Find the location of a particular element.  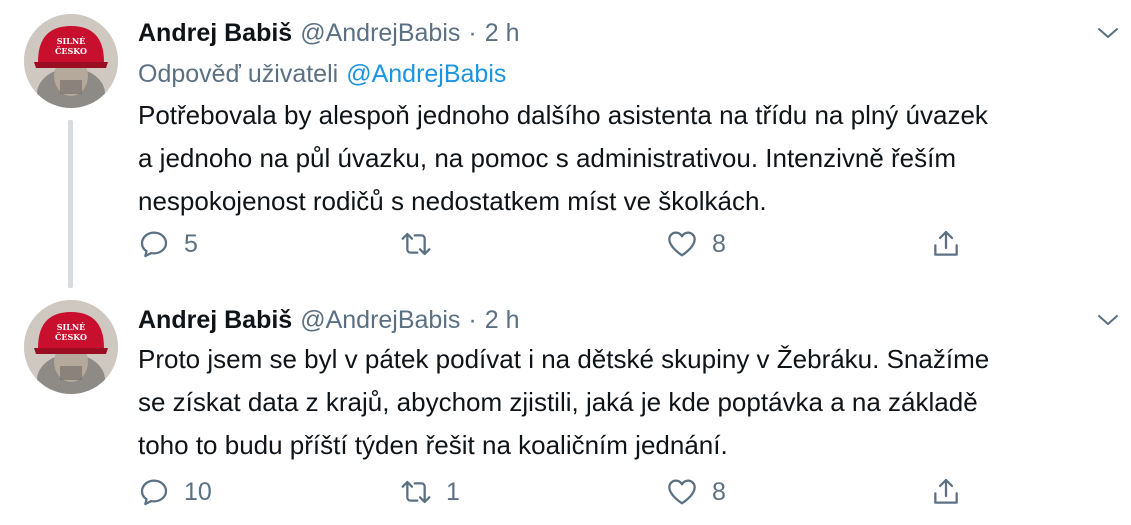

retweet-count: 1 is located at coordinates (453, 491).